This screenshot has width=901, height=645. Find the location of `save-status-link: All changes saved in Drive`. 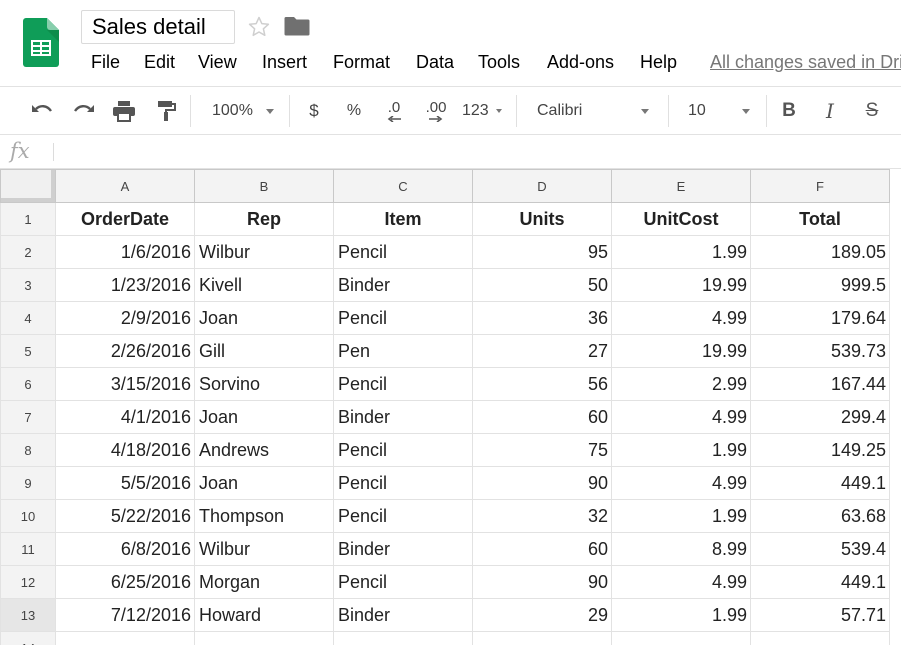

save-status-link: All changes saved in Drive is located at coordinates (805, 62).